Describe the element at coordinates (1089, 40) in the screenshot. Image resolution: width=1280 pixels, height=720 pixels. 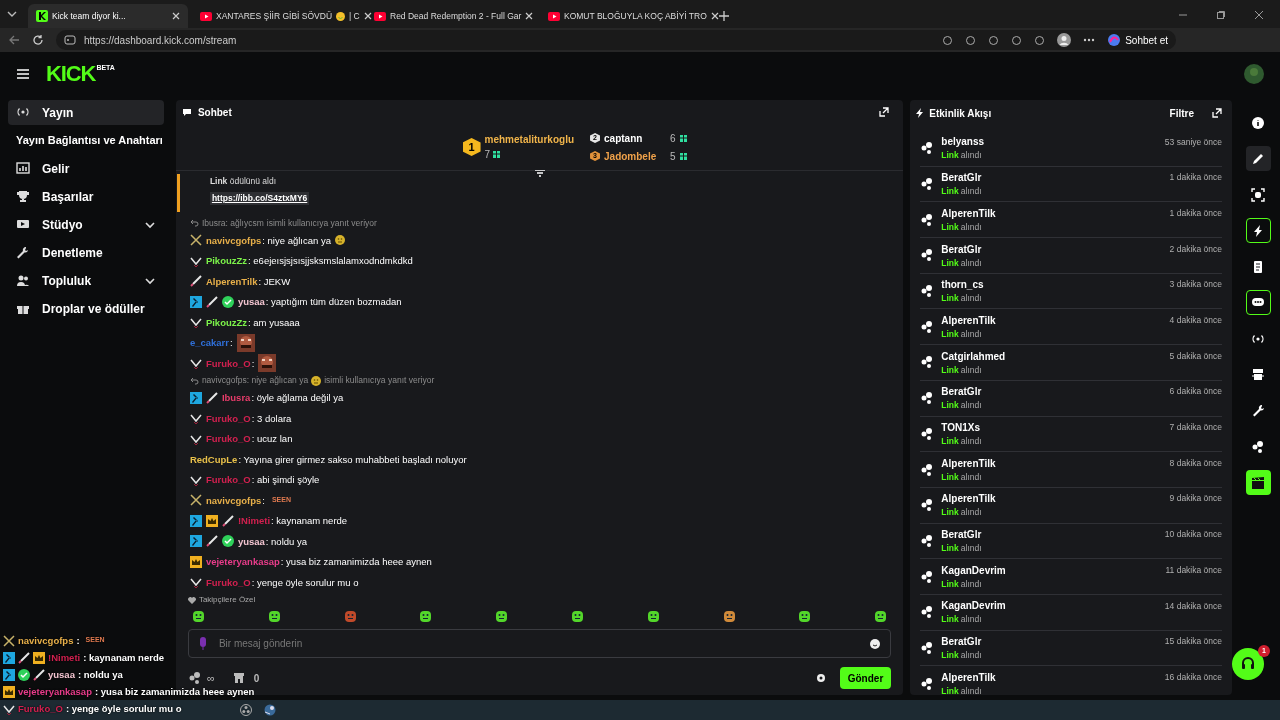
I see `more-icon` at that location.